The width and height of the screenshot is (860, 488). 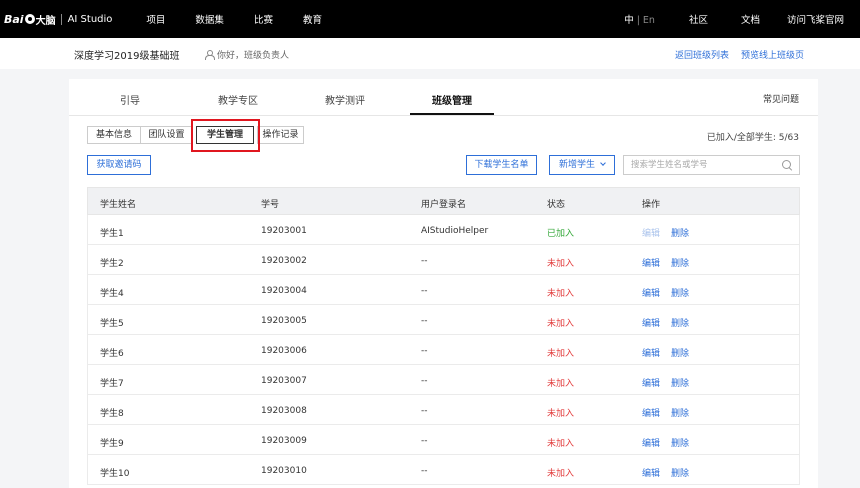 What do you see at coordinates (603, 163) in the screenshot?
I see `chevron-down-icon` at bounding box center [603, 163].